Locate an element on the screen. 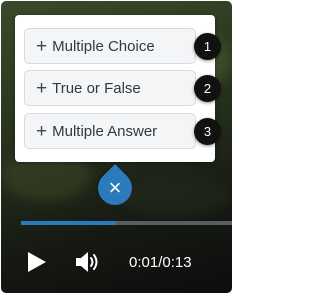 Image resolution: width=320 pixels, height=295 pixels. progress-fill is located at coordinates (68, 223).